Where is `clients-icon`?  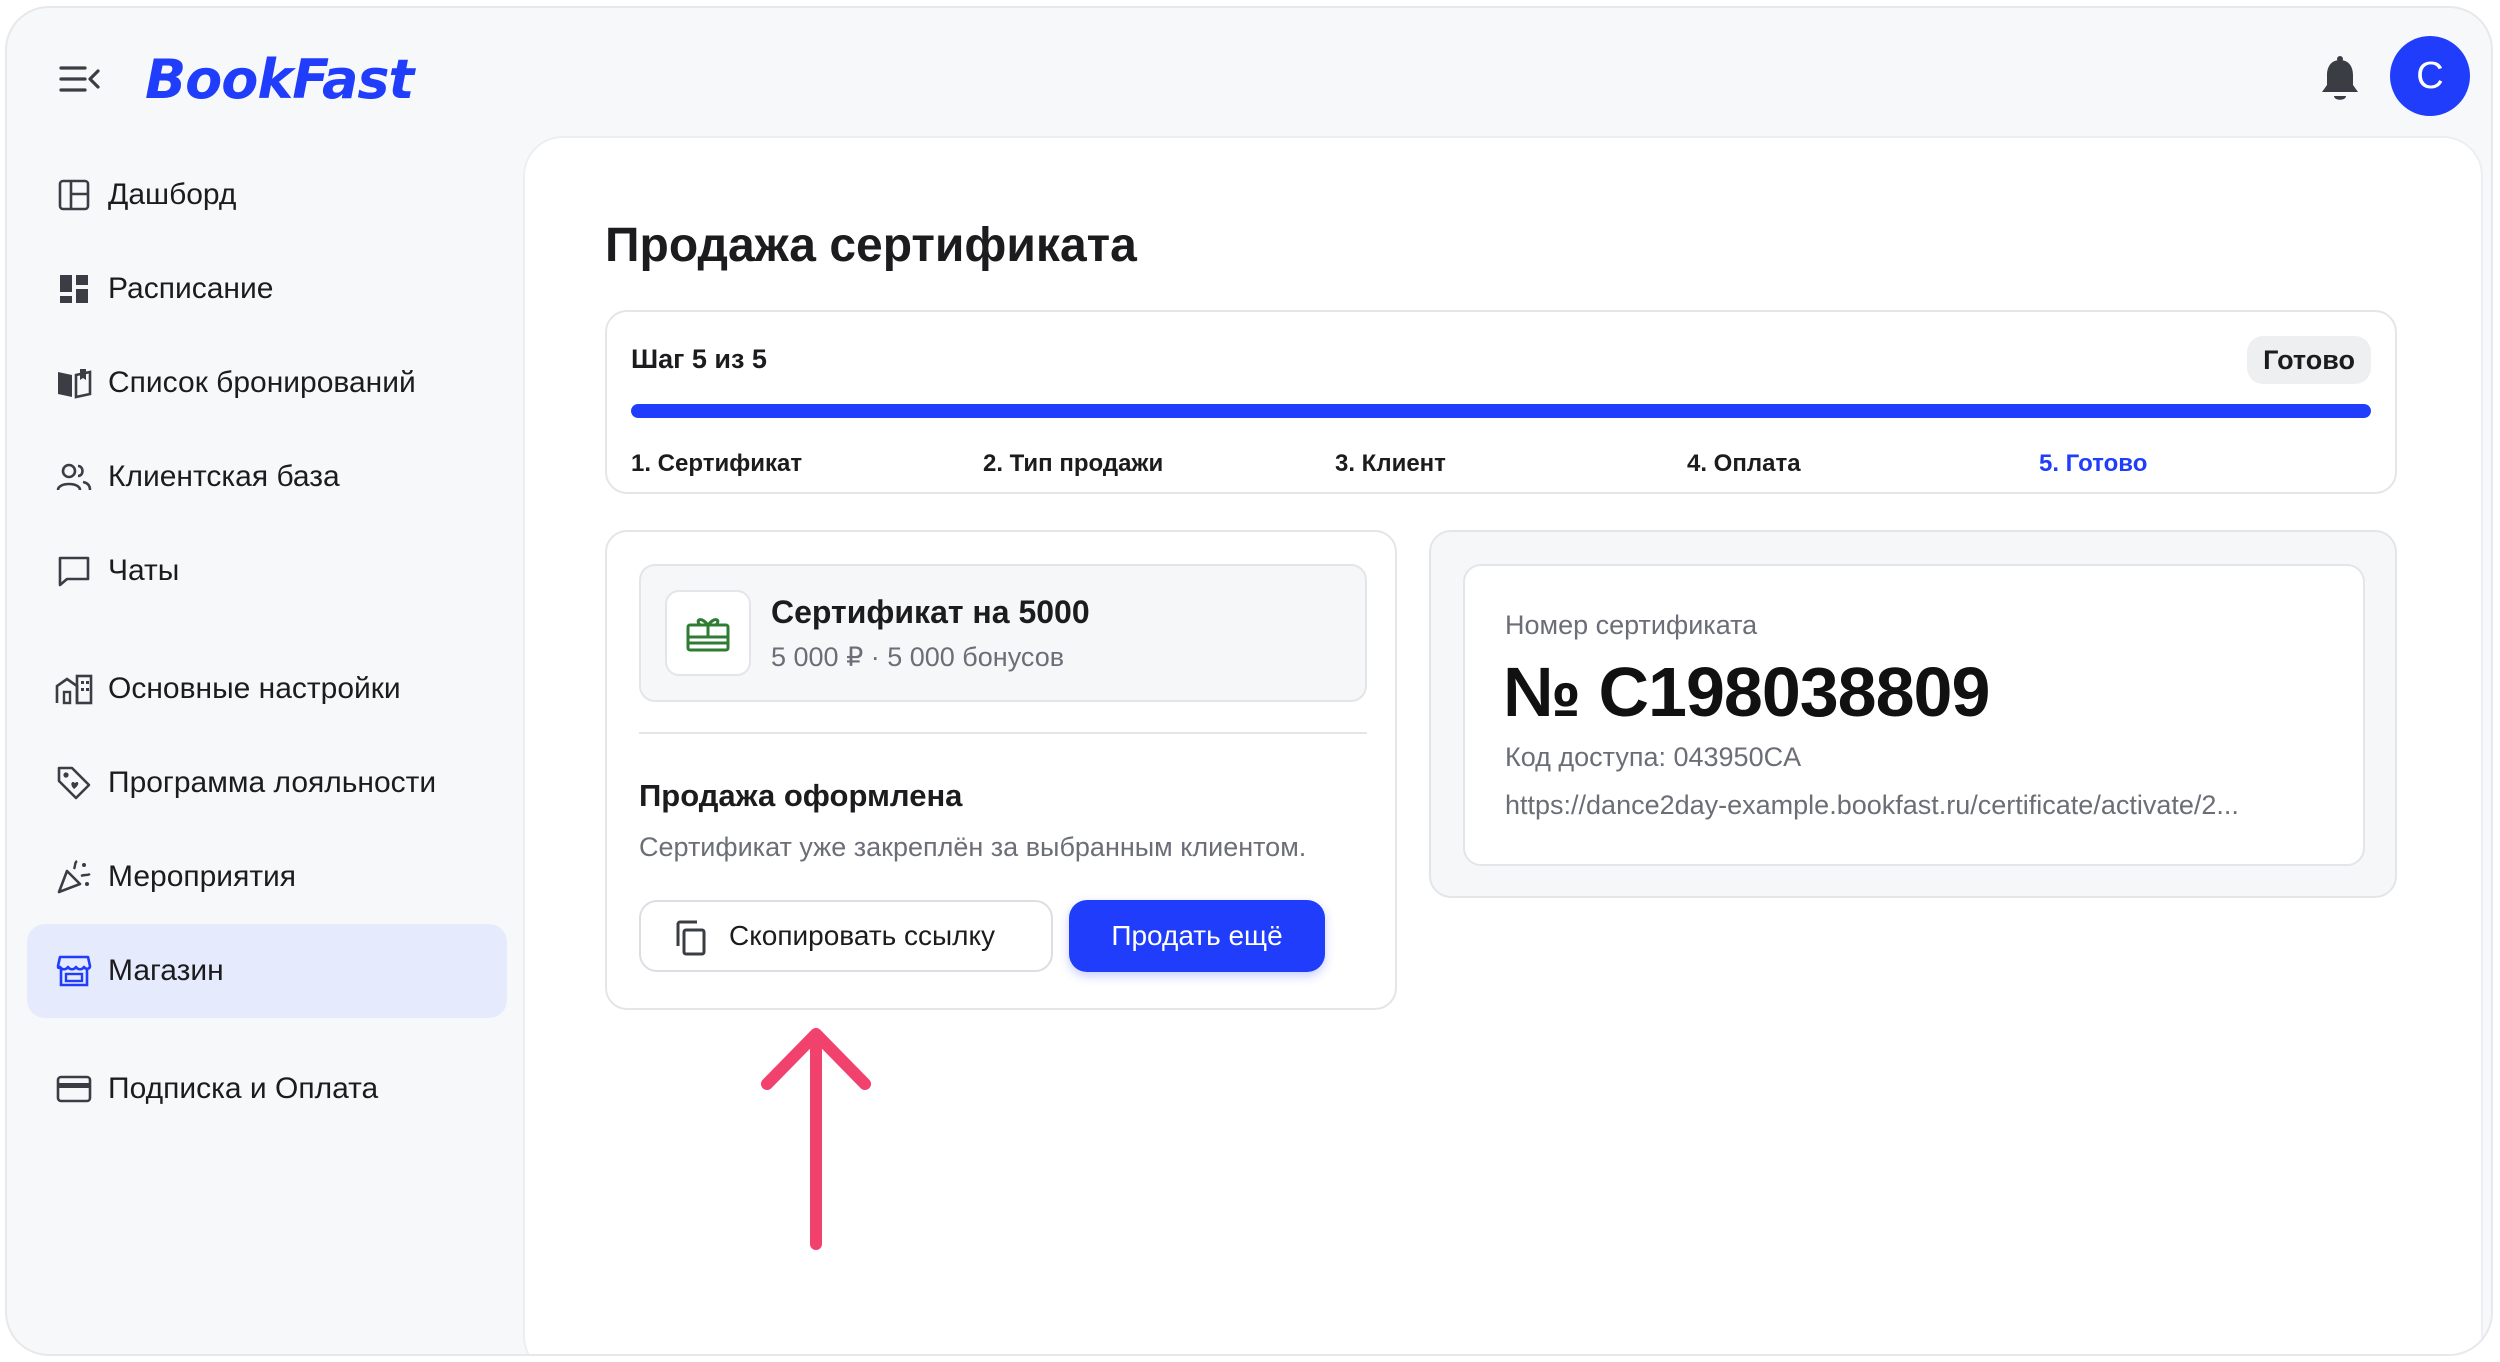 clients-icon is located at coordinates (74, 477).